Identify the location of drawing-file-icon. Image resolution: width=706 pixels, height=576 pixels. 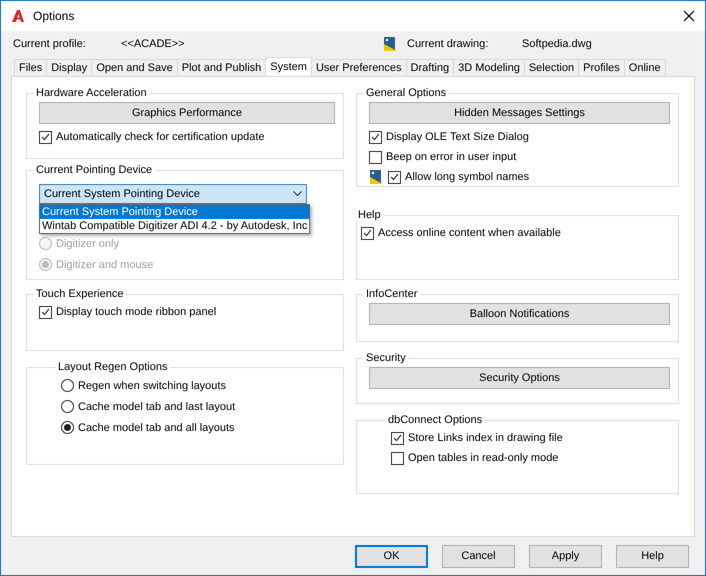
(391, 44).